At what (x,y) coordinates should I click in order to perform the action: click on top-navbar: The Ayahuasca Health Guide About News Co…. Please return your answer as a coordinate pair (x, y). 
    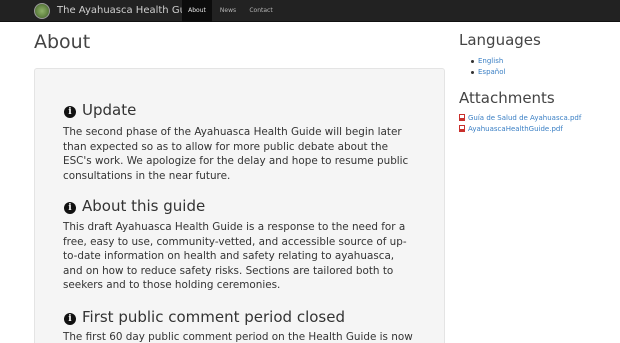
    Looking at the image, I should click on (310, 11).